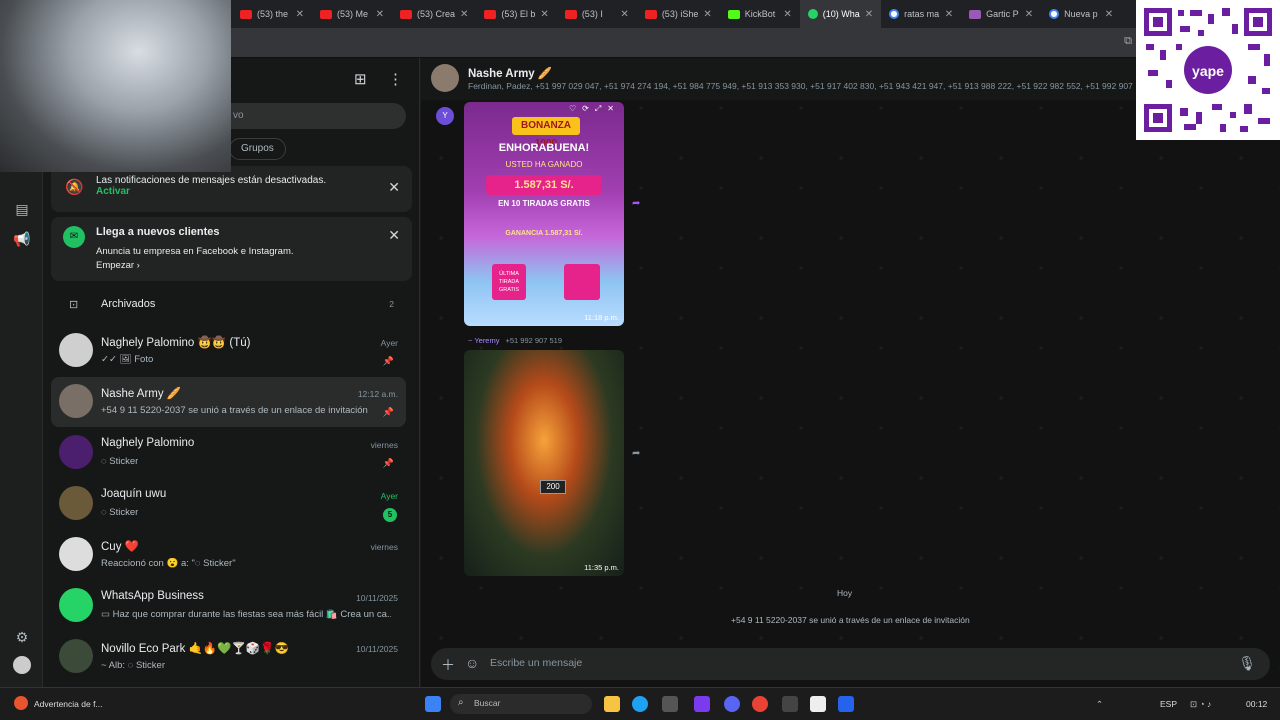 The height and width of the screenshot is (720, 1280). What do you see at coordinates (612, 704) in the screenshot?
I see `file-explorer-icon` at bounding box center [612, 704].